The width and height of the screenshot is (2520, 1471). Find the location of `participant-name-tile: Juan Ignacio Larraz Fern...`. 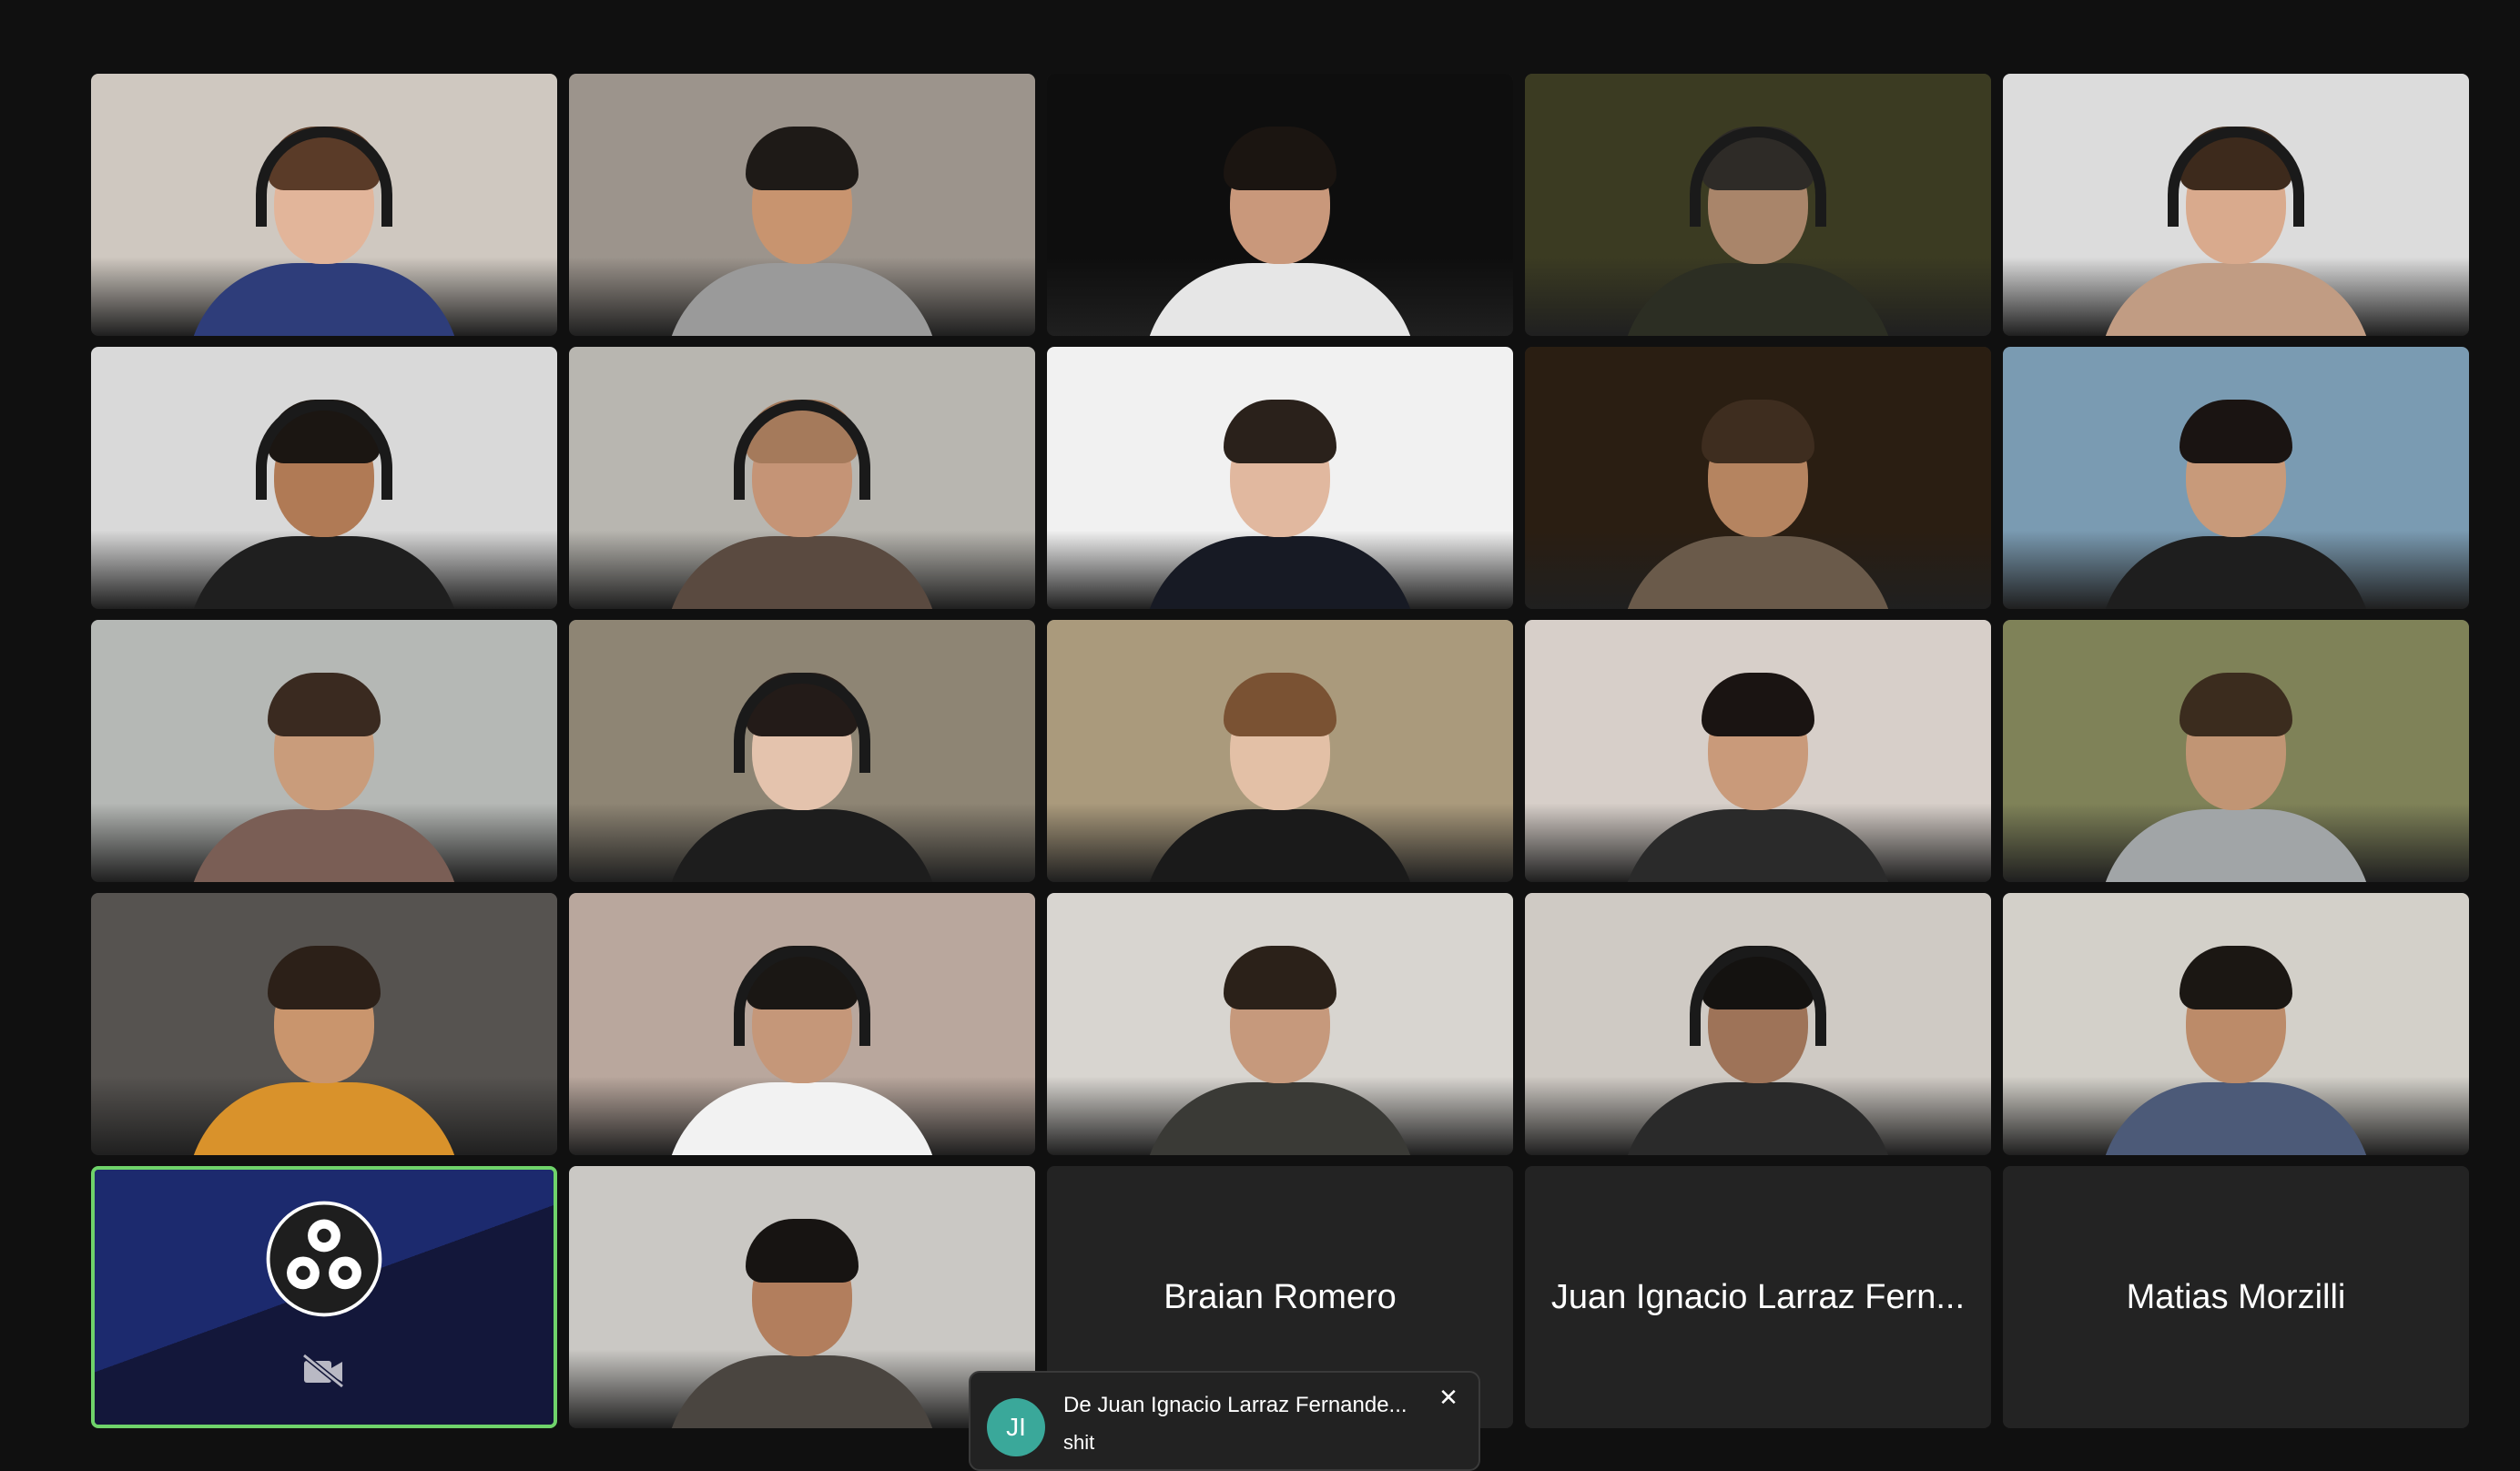

participant-name-tile: Juan Ignacio Larraz Fern... is located at coordinates (1758, 1297).